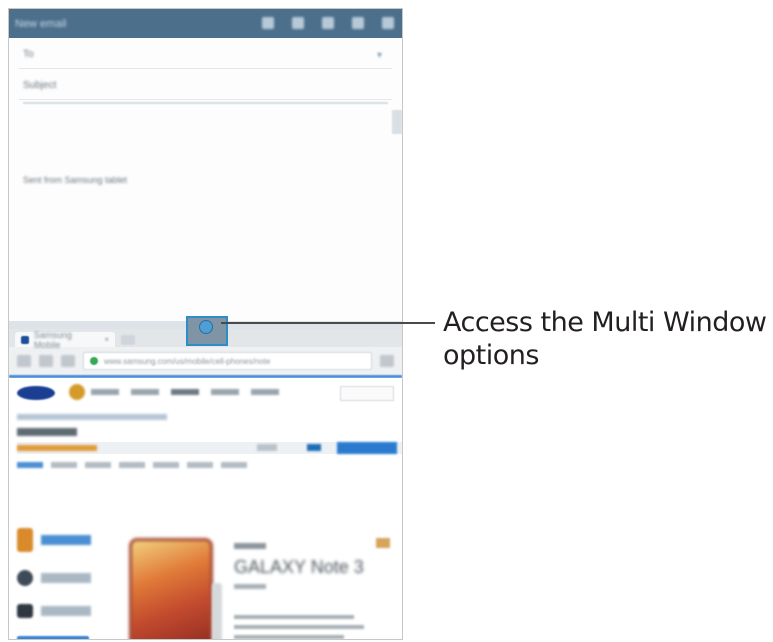 The height and width of the screenshot is (642, 773). What do you see at coordinates (205, 84) in the screenshot?
I see `subject-field: Subject` at bounding box center [205, 84].